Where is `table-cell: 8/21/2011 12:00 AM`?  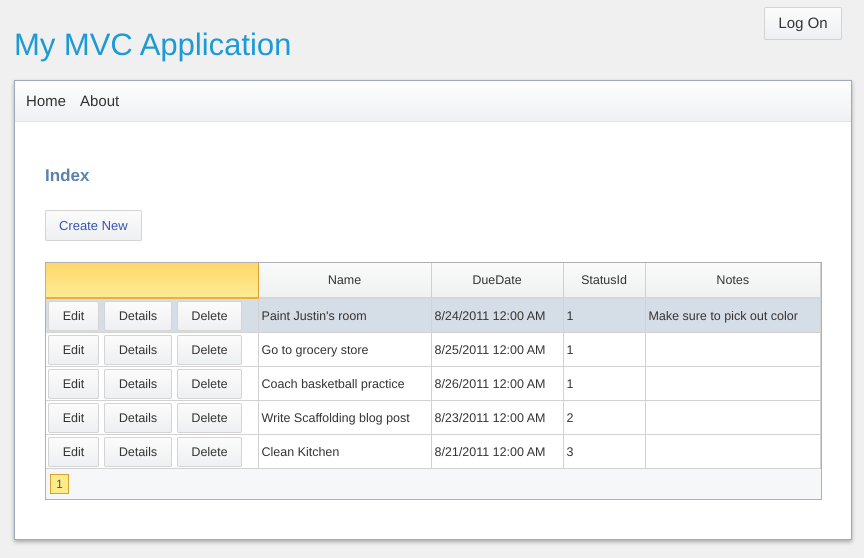 table-cell: 8/21/2011 12:00 AM is located at coordinates (497, 451).